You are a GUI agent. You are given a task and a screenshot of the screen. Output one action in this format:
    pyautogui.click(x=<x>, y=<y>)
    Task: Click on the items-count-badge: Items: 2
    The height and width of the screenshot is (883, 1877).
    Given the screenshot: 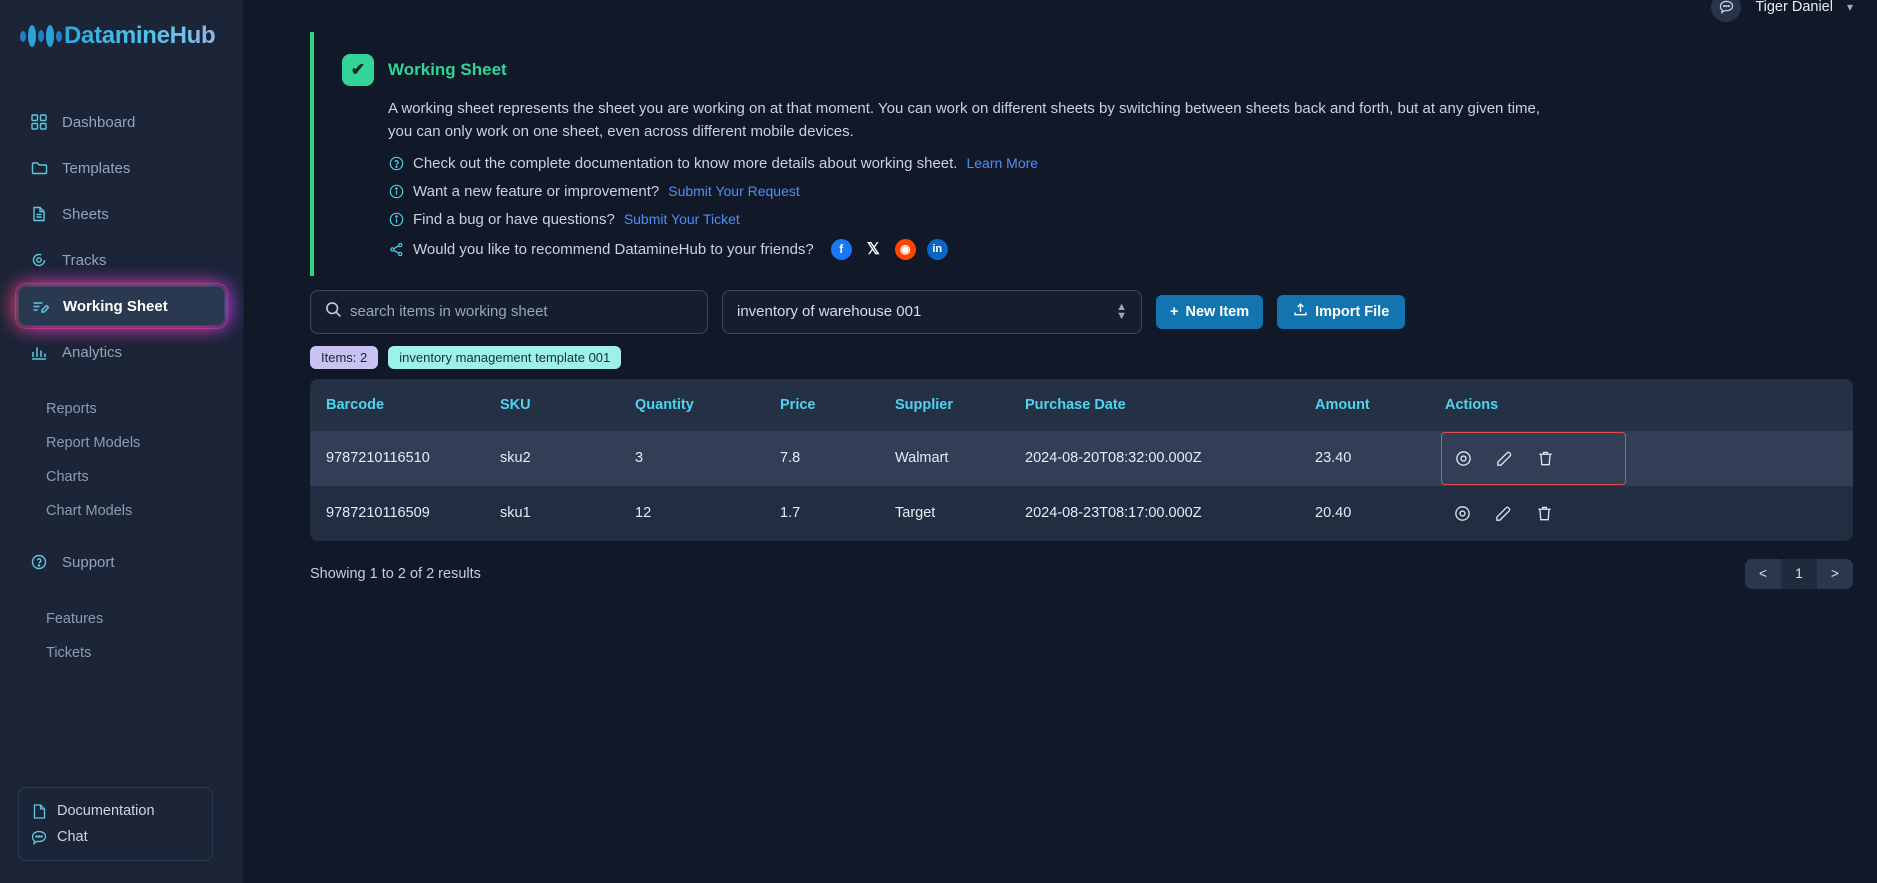 What is the action you would take?
    pyautogui.click(x=344, y=357)
    